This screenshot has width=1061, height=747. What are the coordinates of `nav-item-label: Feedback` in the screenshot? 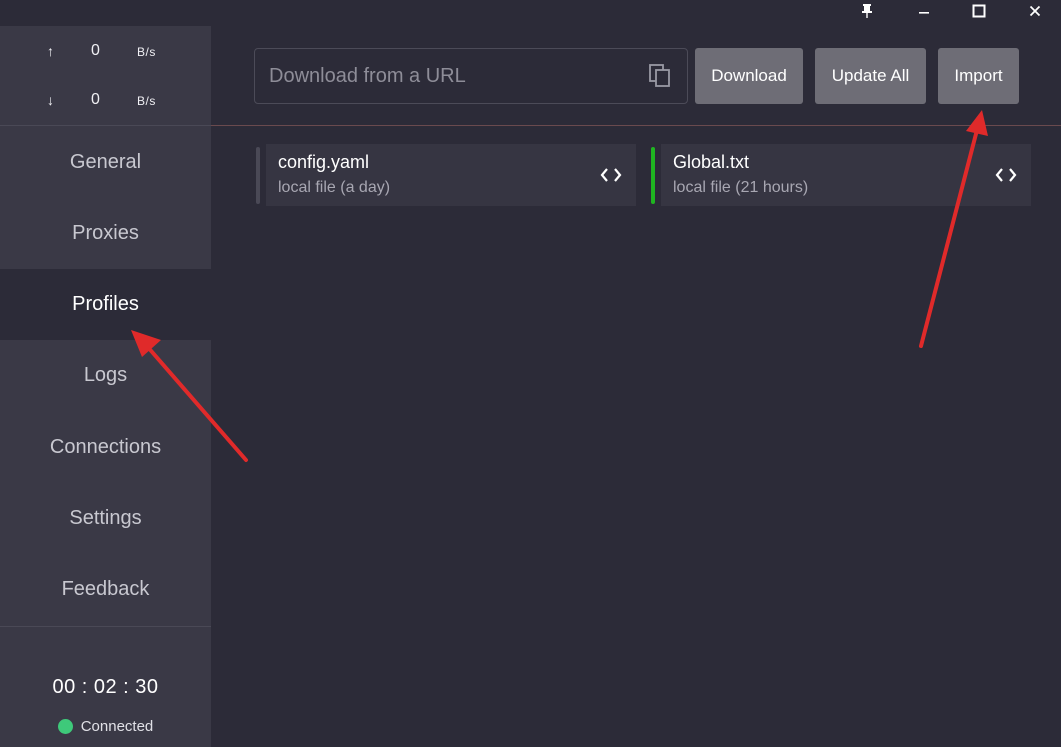 It's located at (105, 589).